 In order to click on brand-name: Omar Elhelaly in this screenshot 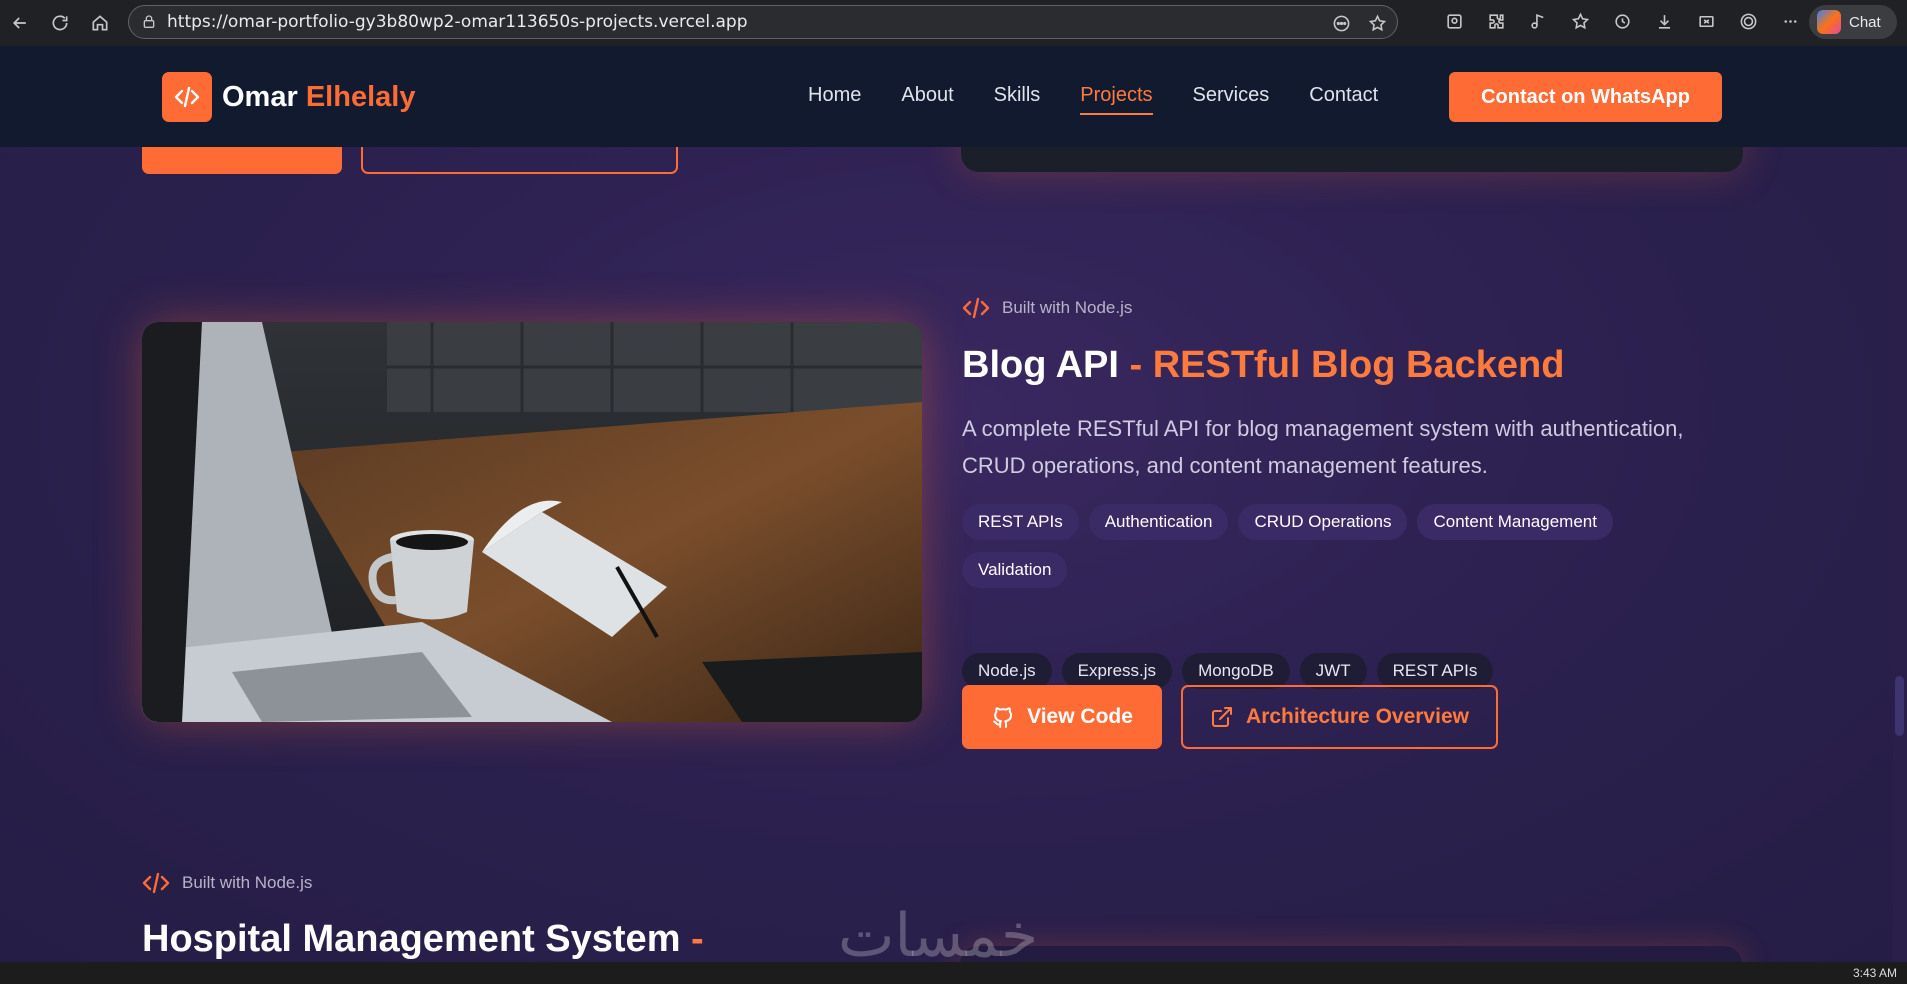, I will do `click(318, 97)`.